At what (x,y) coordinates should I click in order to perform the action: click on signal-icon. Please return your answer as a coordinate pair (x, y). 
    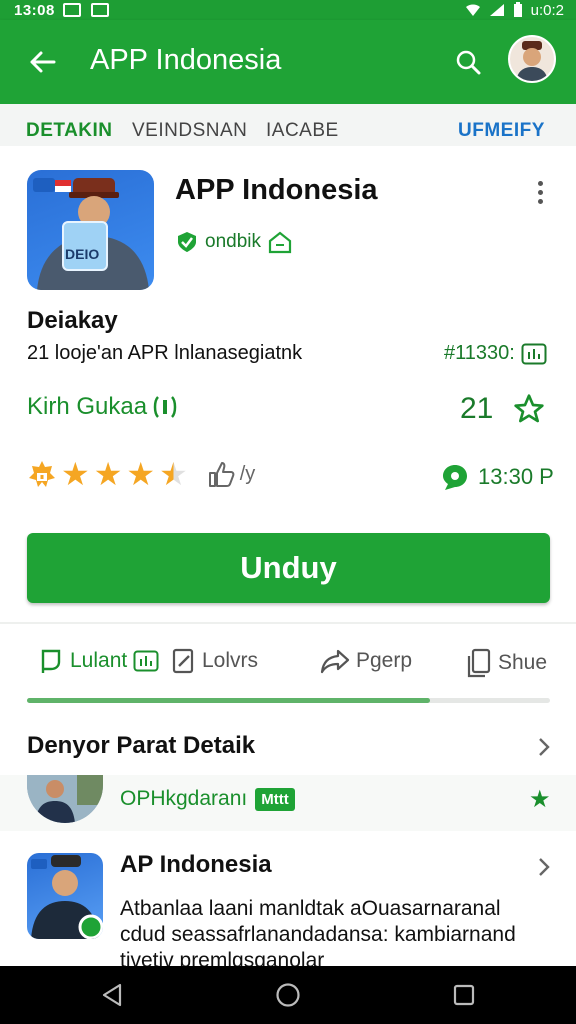
    Looking at the image, I should click on (496, 10).